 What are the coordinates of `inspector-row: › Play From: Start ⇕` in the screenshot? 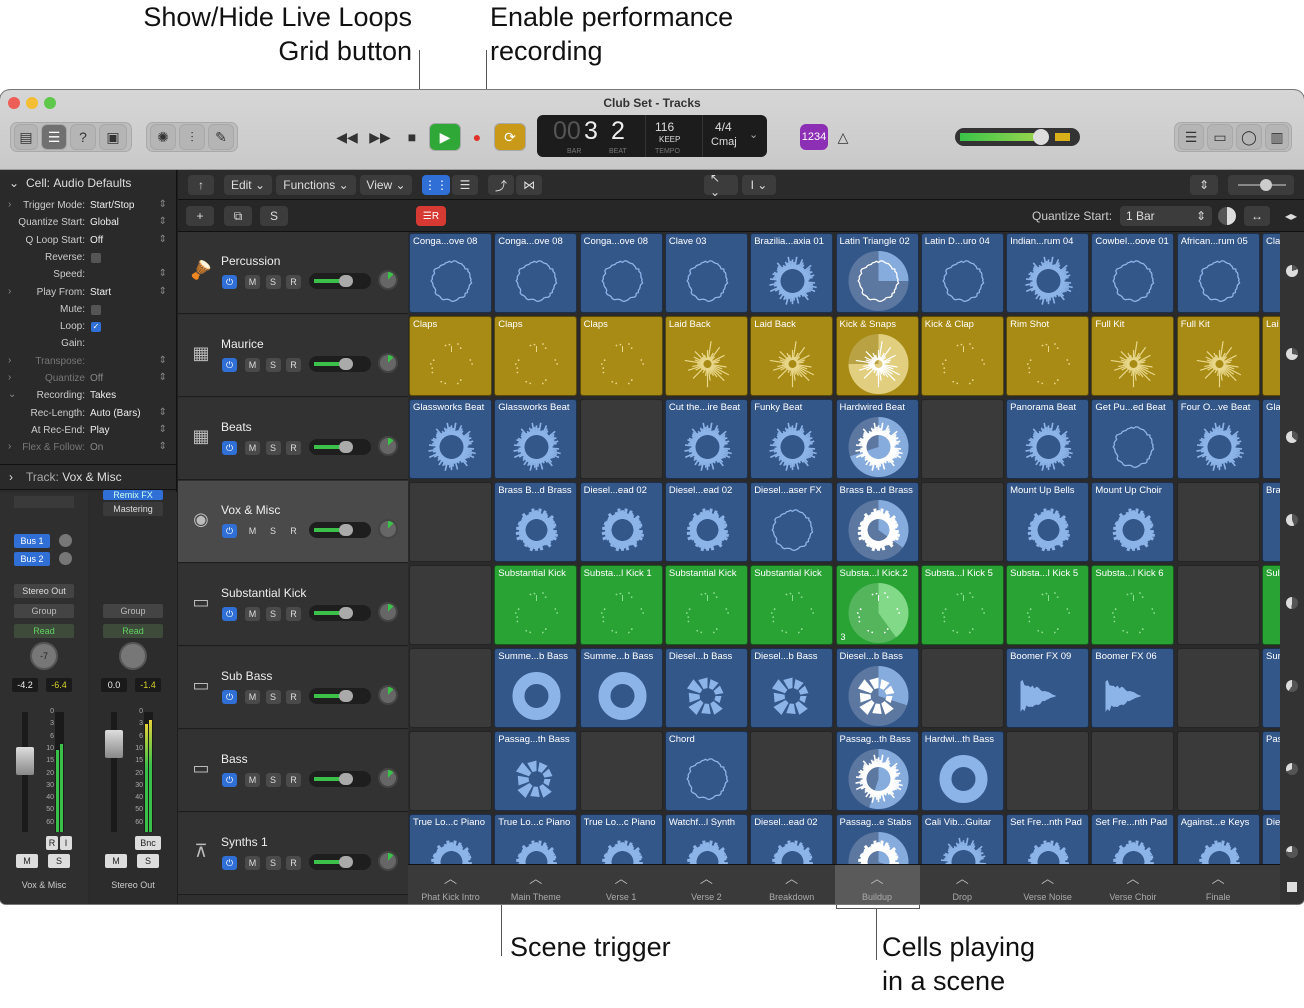 It's located at (88, 293).